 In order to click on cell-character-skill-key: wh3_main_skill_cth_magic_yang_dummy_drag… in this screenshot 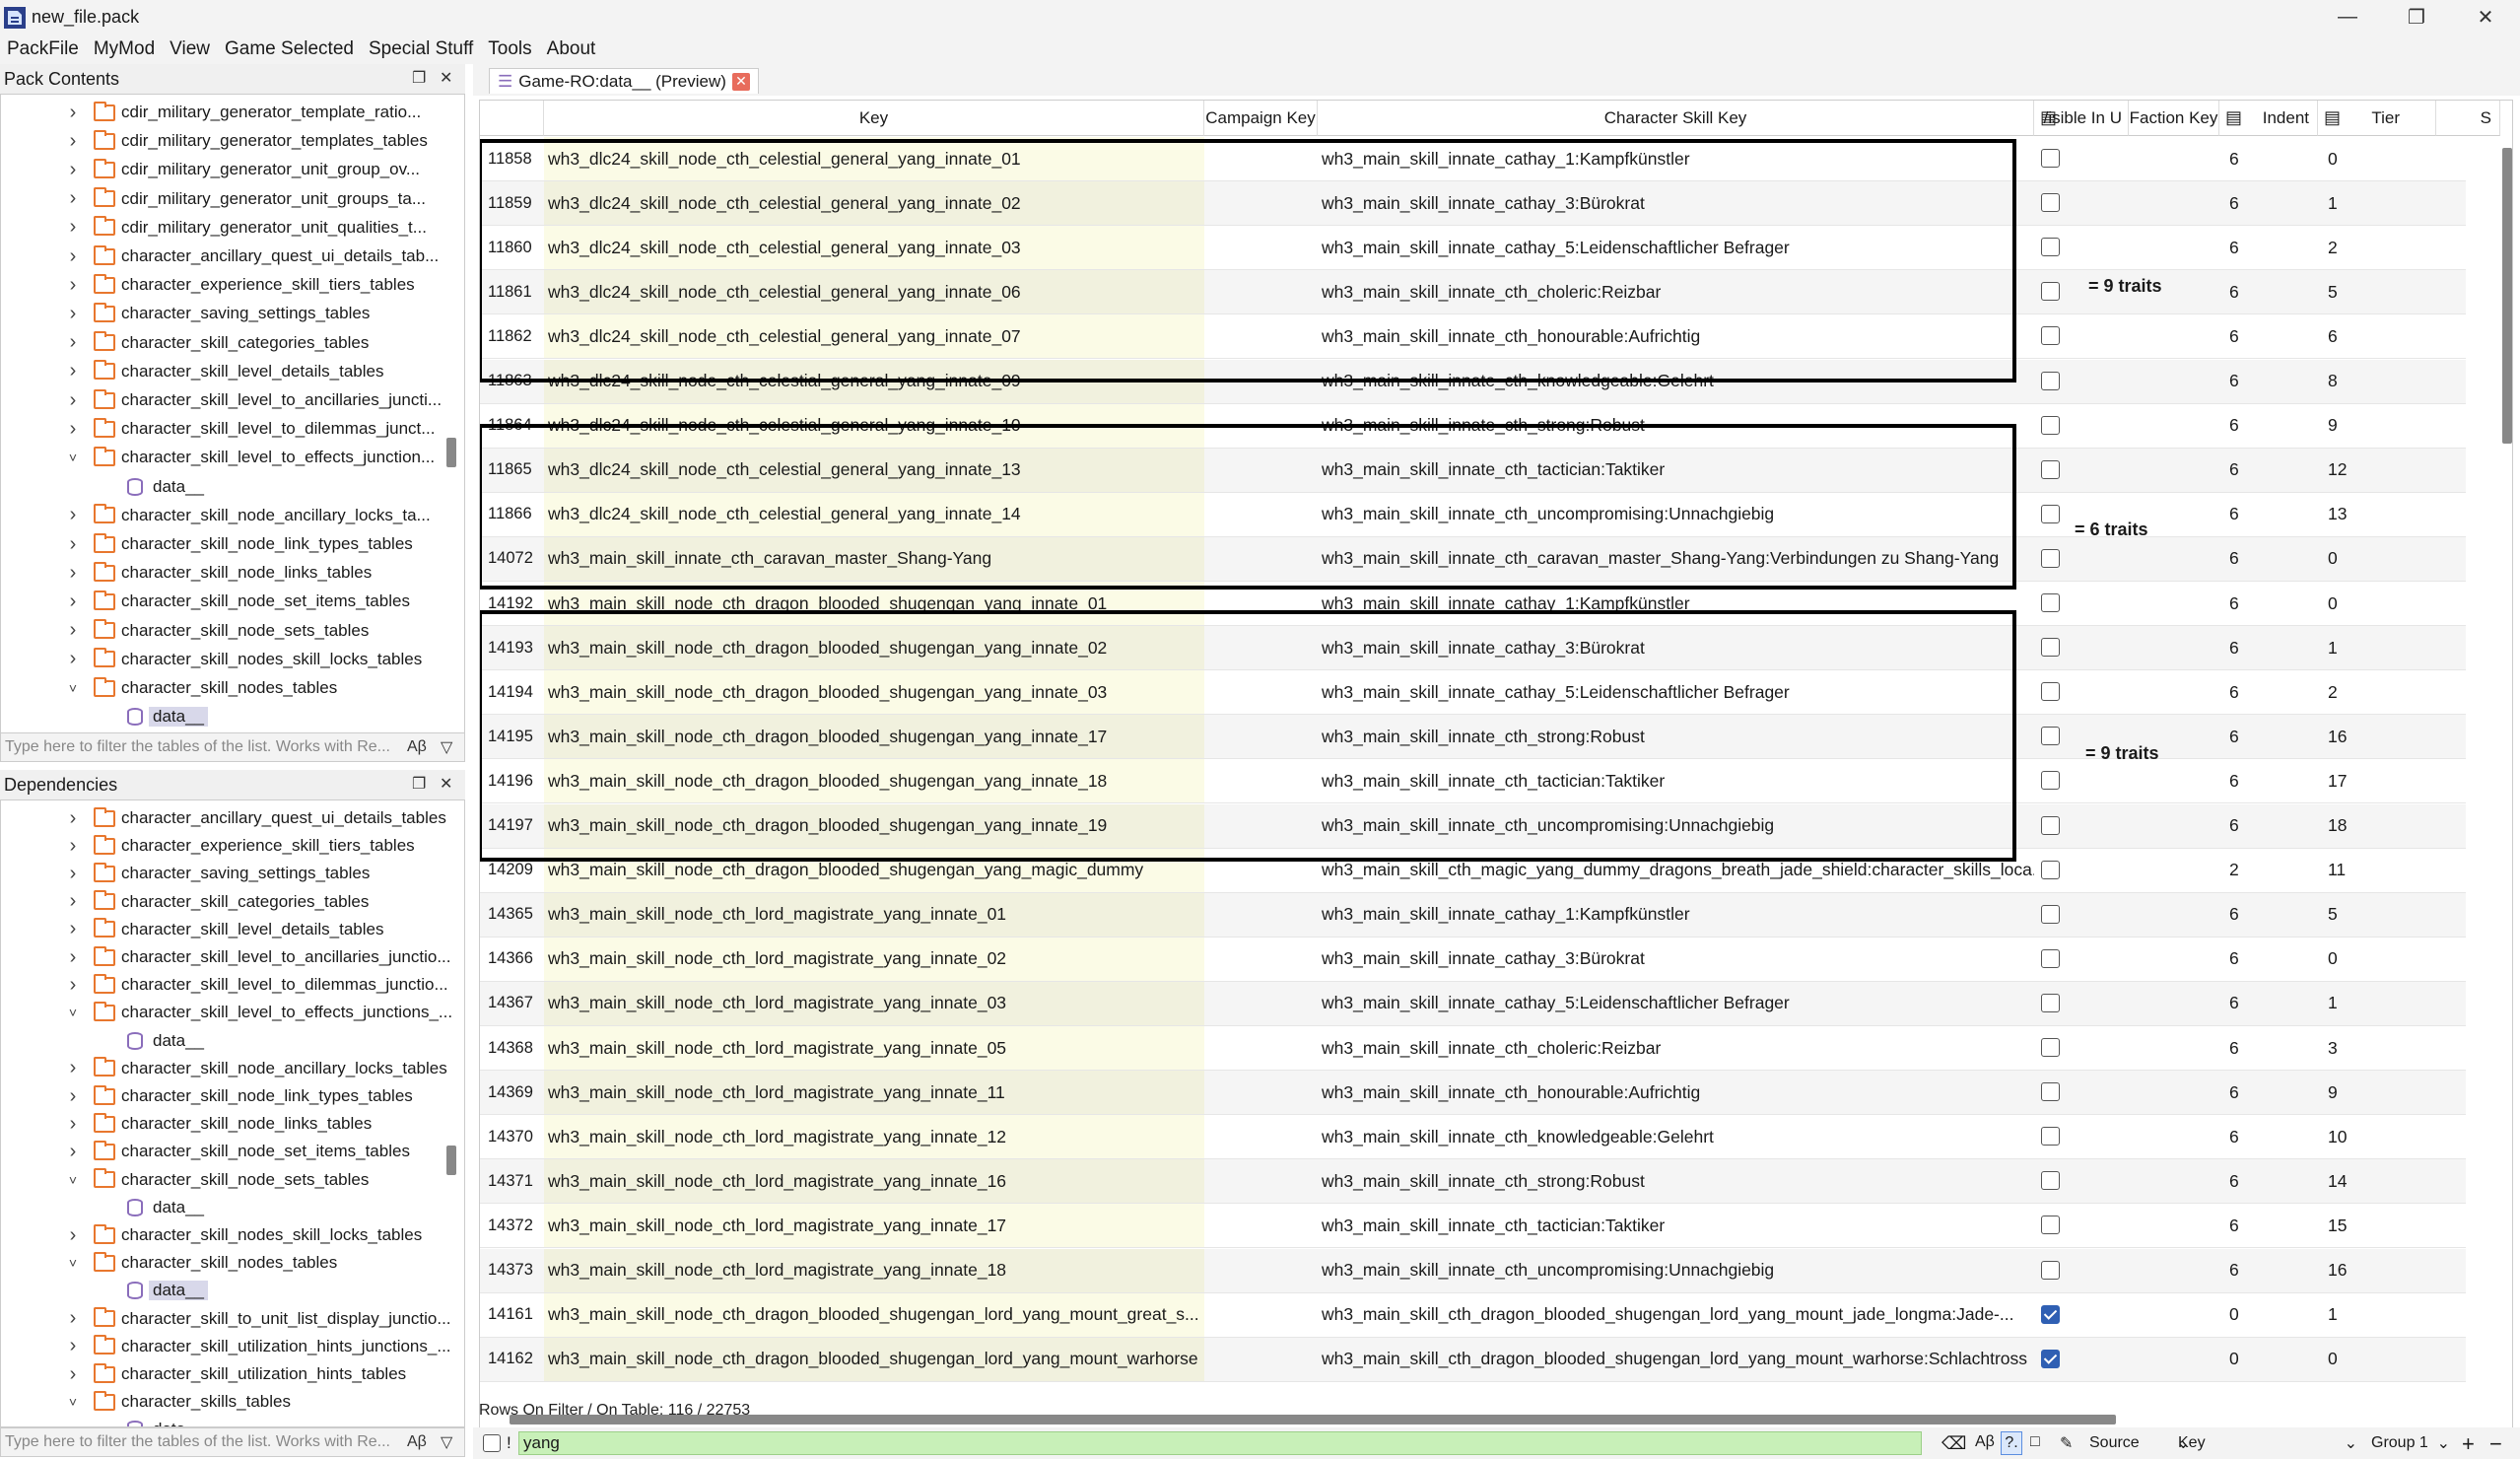, I will do `click(1676, 871)`.